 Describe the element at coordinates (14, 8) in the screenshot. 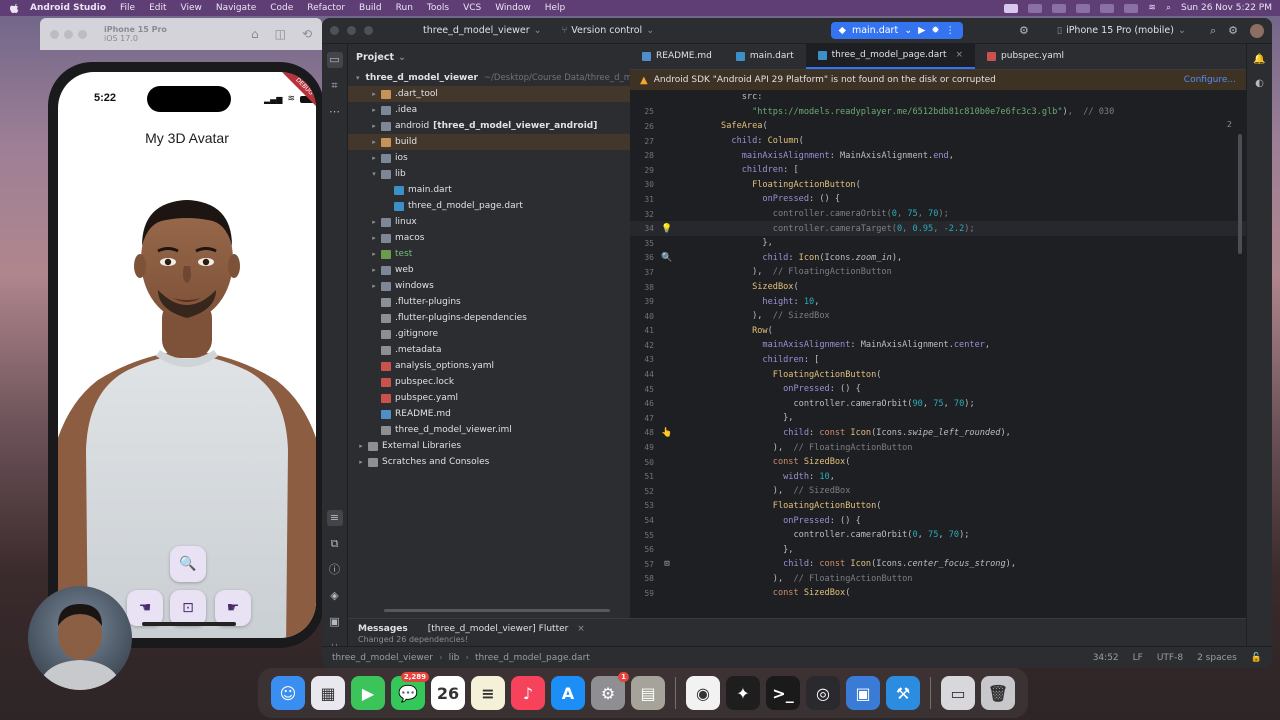

I see `apple-menu-icon` at that location.